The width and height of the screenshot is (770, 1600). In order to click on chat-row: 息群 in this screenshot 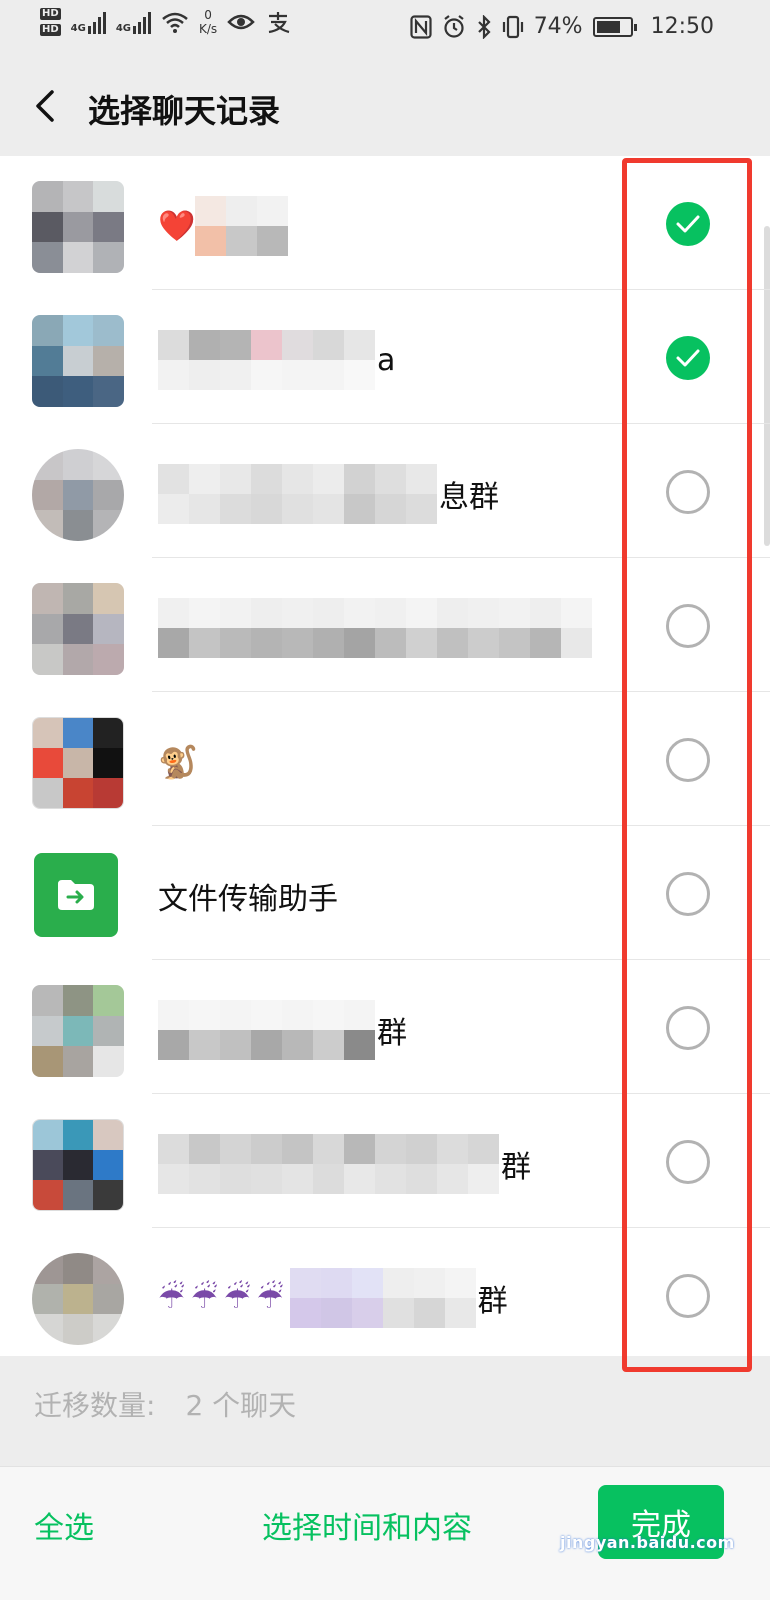, I will do `click(385, 491)`.